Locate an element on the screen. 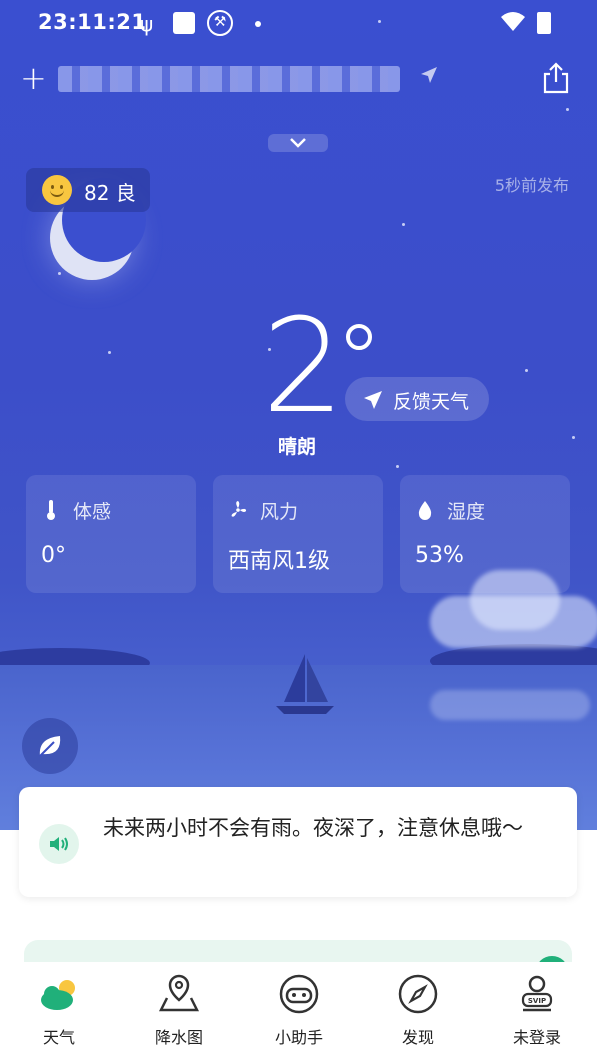 This screenshot has width=597, height=1062. card-value: 西南风1级 is located at coordinates (279, 561).